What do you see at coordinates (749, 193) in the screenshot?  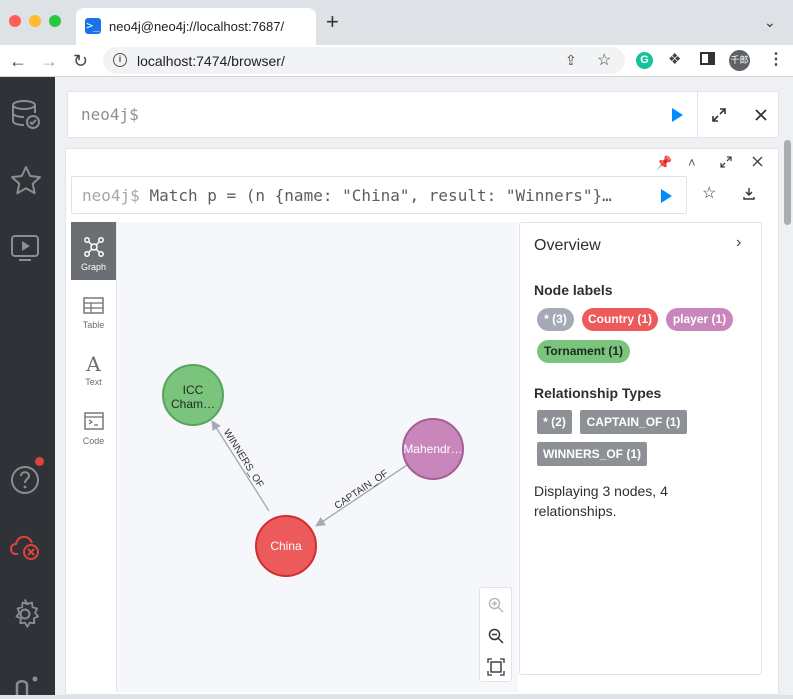 I see `download-icon` at bounding box center [749, 193].